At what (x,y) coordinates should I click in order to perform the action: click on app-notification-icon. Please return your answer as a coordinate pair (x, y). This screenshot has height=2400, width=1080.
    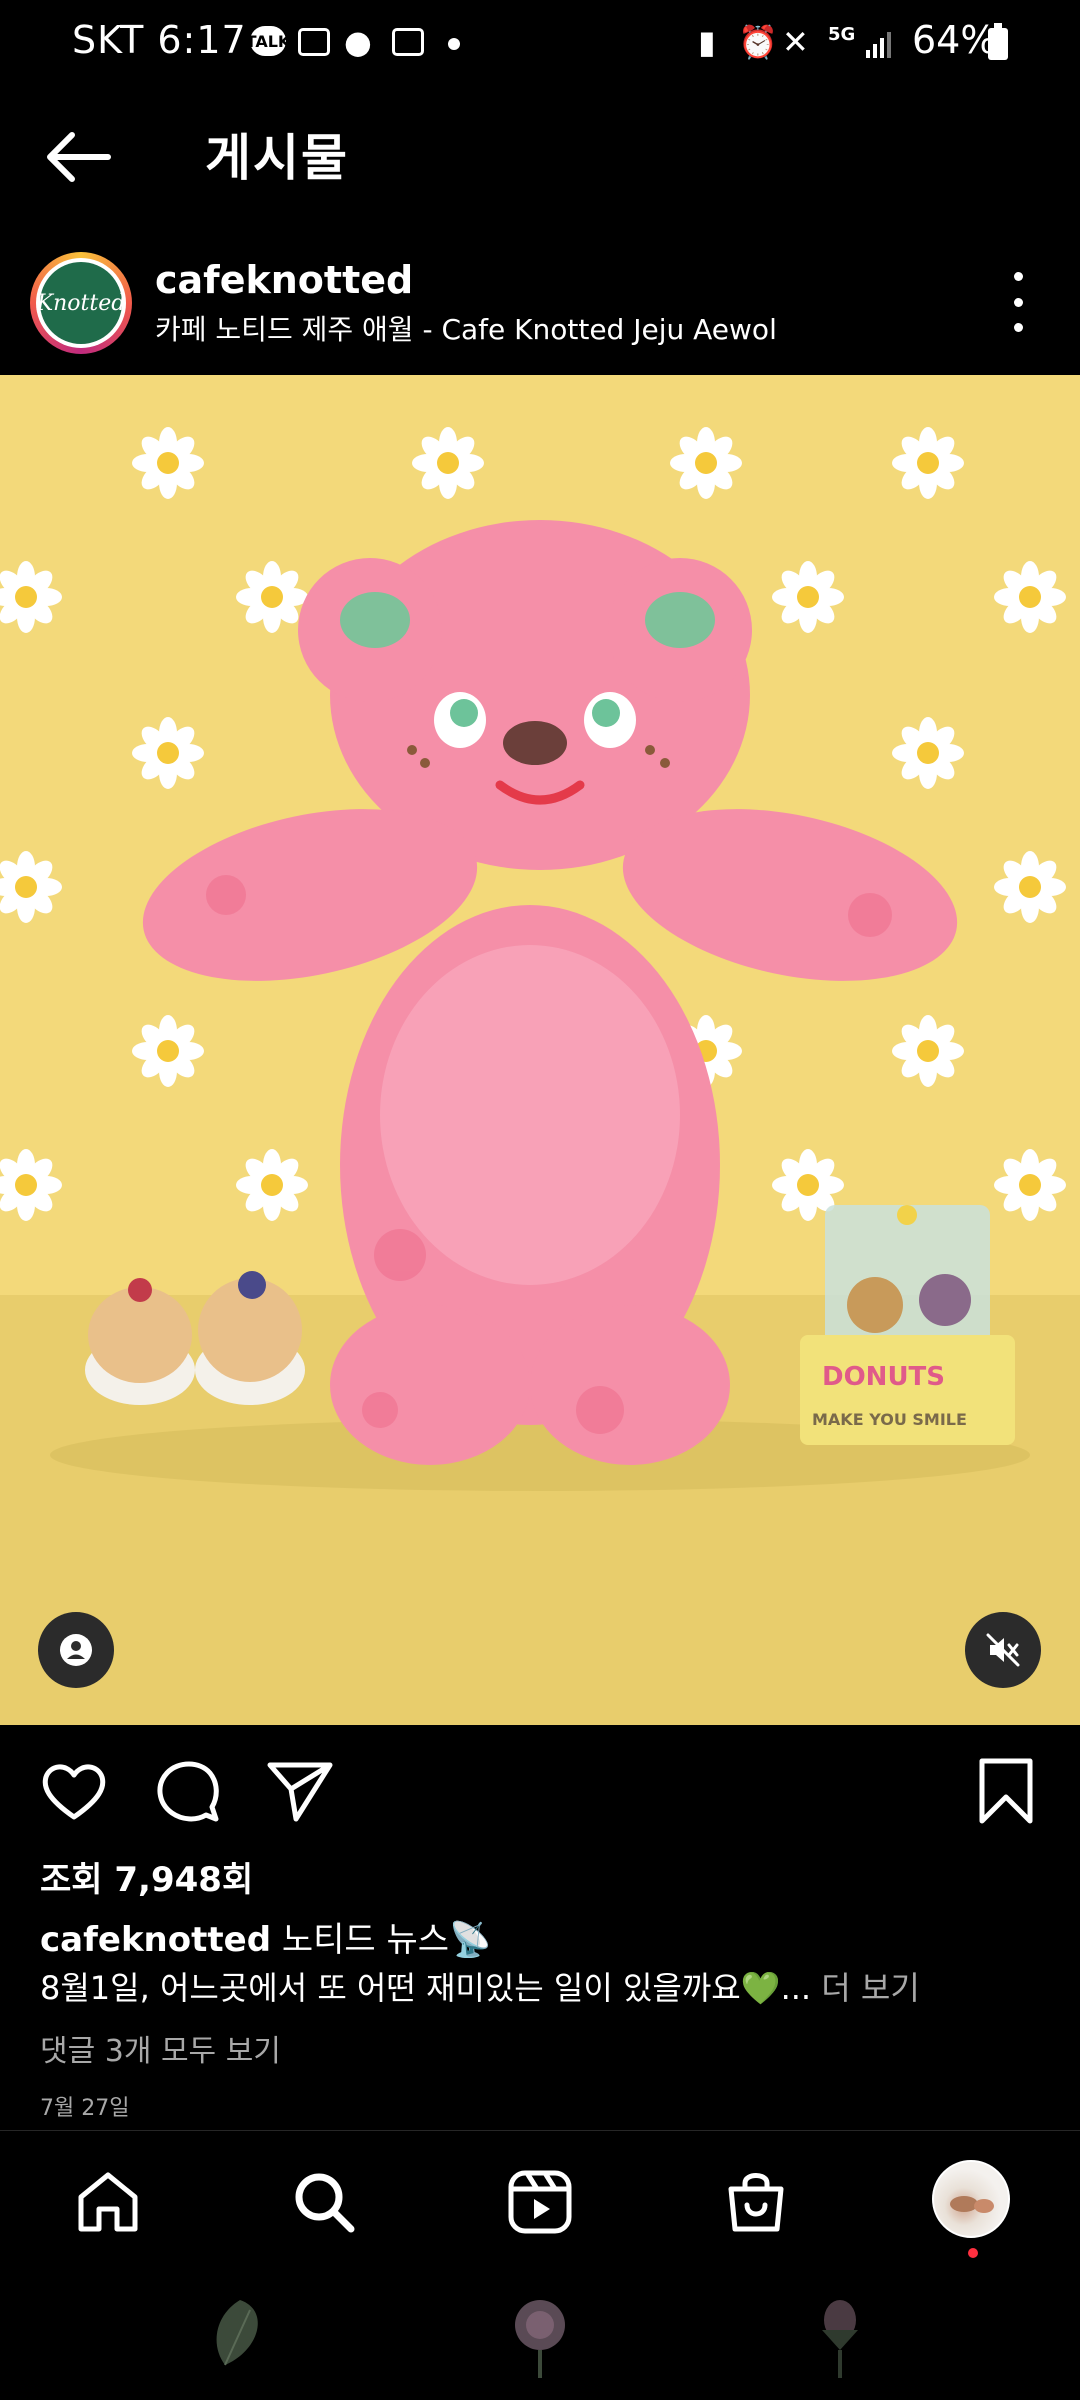
    Looking at the image, I should click on (408, 42).